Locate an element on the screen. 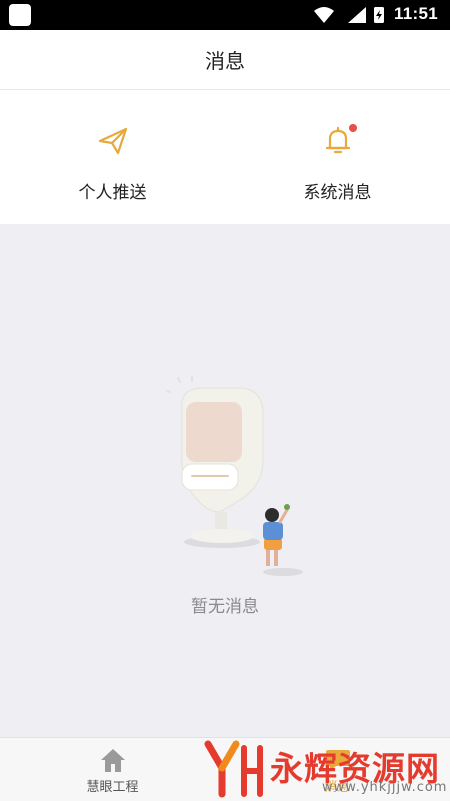  paper-plane-icon is located at coordinates (113, 141).